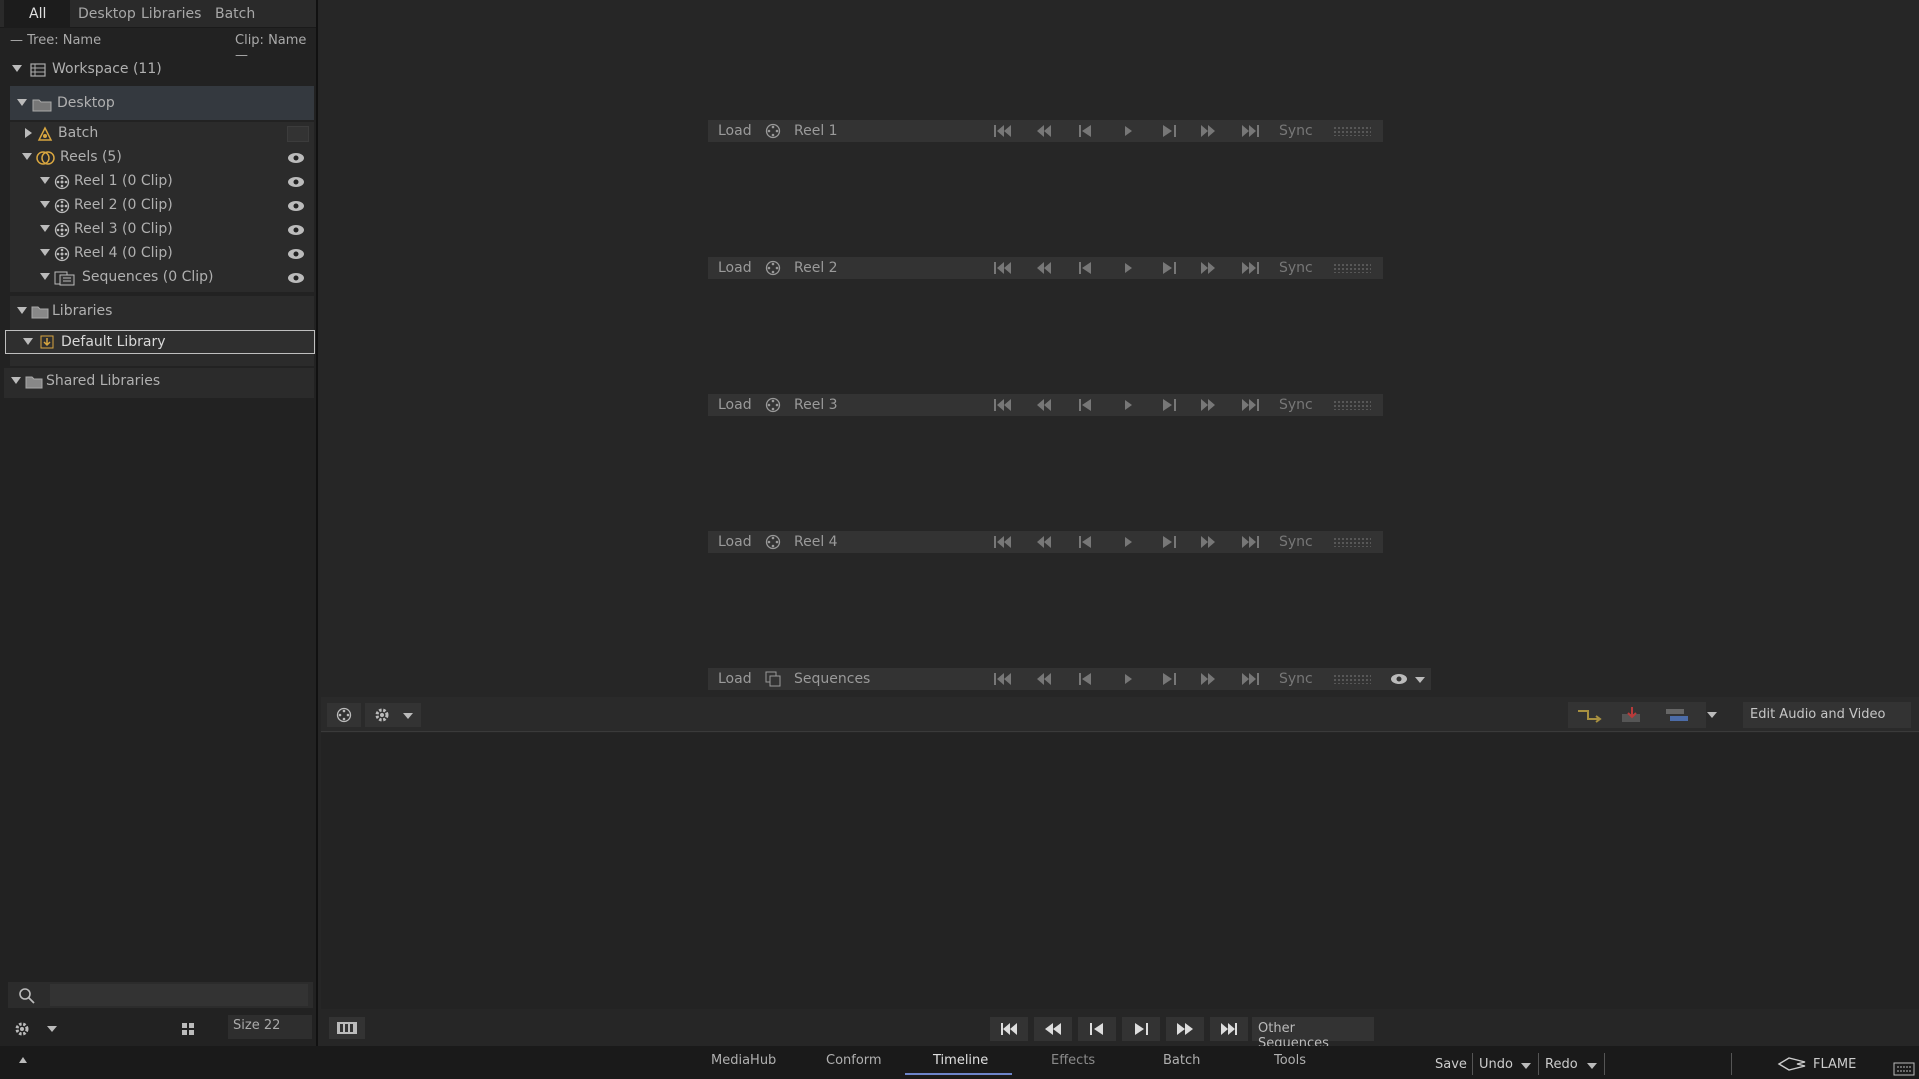  Describe the element at coordinates (107, 14) in the screenshot. I see `tab-desktop: Desktop` at that location.